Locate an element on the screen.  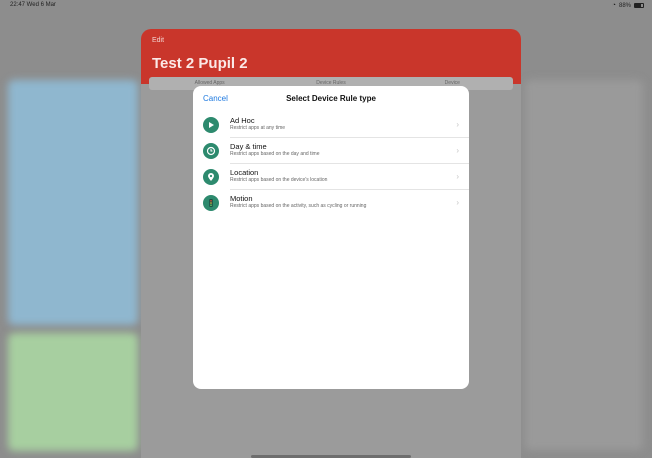
background-panel-right is located at coordinates (584, 265).